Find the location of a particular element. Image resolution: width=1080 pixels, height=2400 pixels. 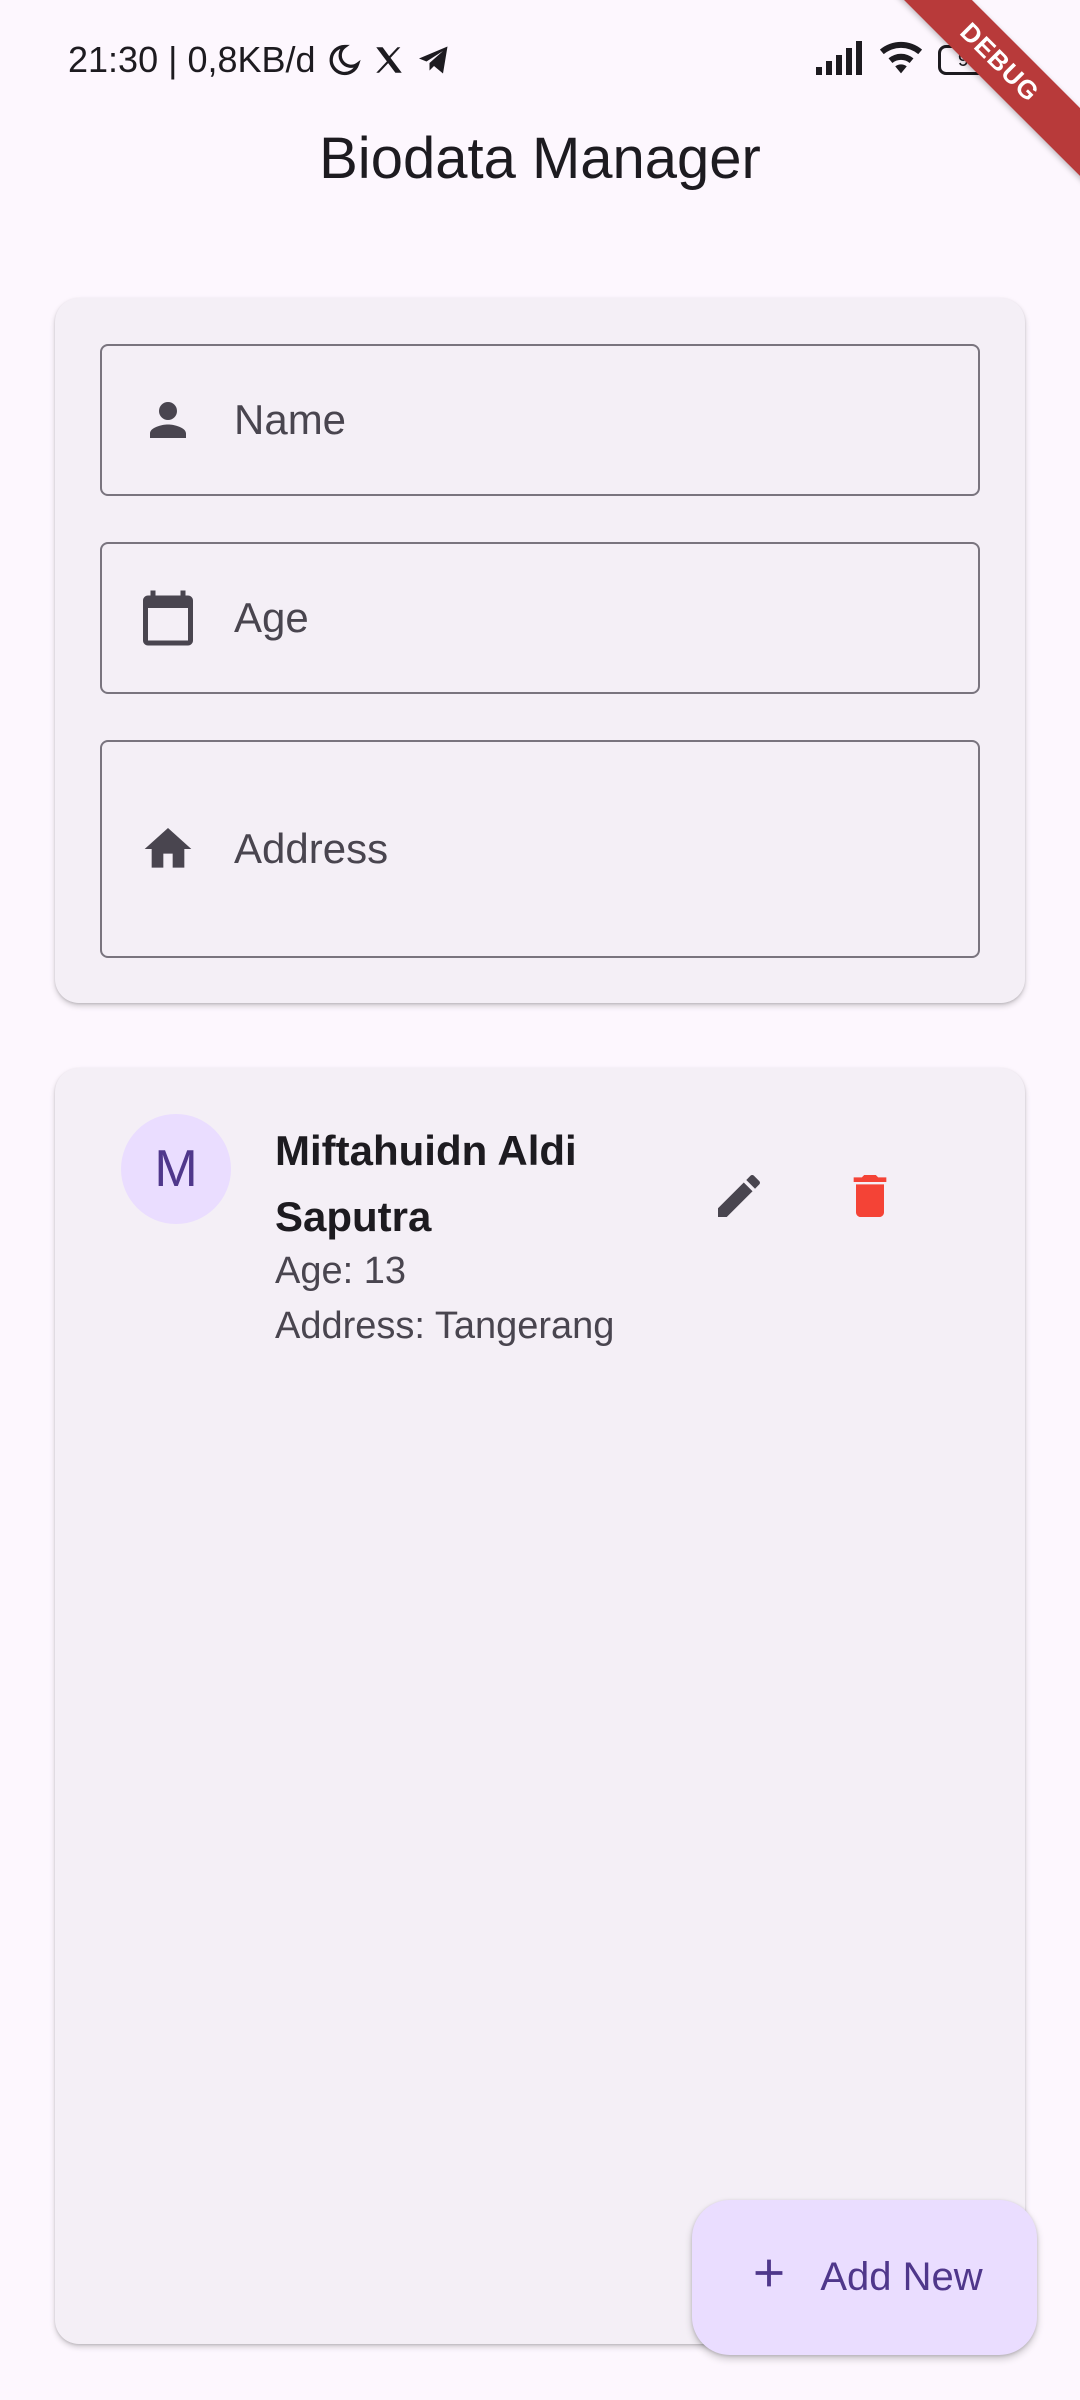

signal-icon is located at coordinates (840, 60).